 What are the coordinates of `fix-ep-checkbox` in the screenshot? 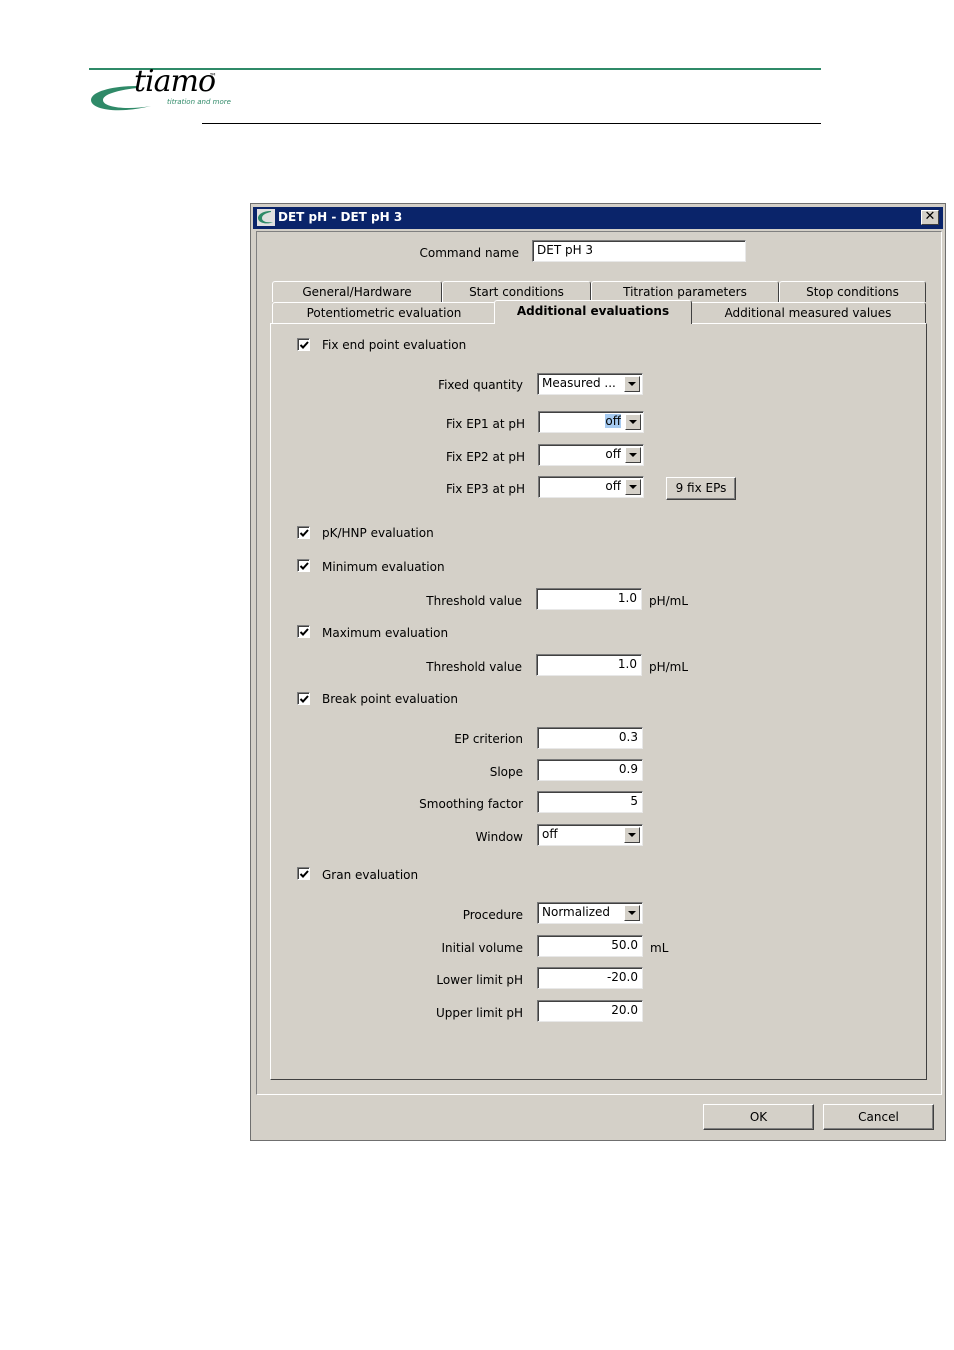 It's located at (303, 344).